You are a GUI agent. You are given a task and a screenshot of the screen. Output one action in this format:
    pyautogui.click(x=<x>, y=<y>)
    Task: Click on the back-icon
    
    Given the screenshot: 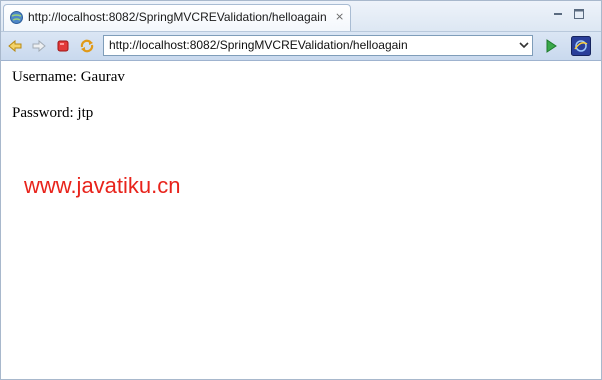 What is the action you would take?
    pyautogui.click(x=15, y=46)
    